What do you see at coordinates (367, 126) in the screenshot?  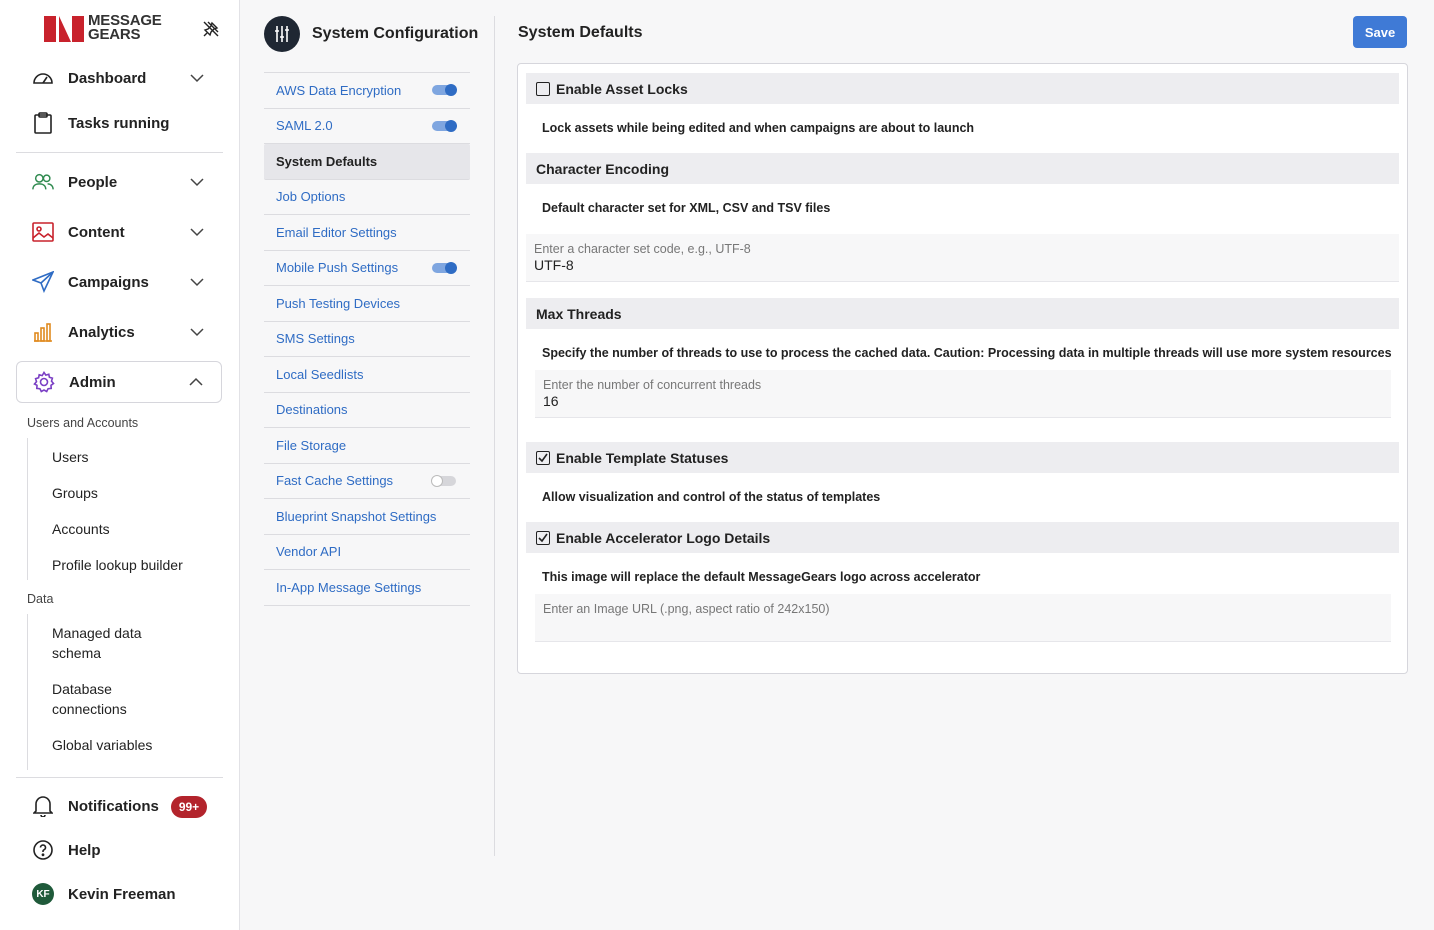 I see `config-item-saml: SAML 2.0` at bounding box center [367, 126].